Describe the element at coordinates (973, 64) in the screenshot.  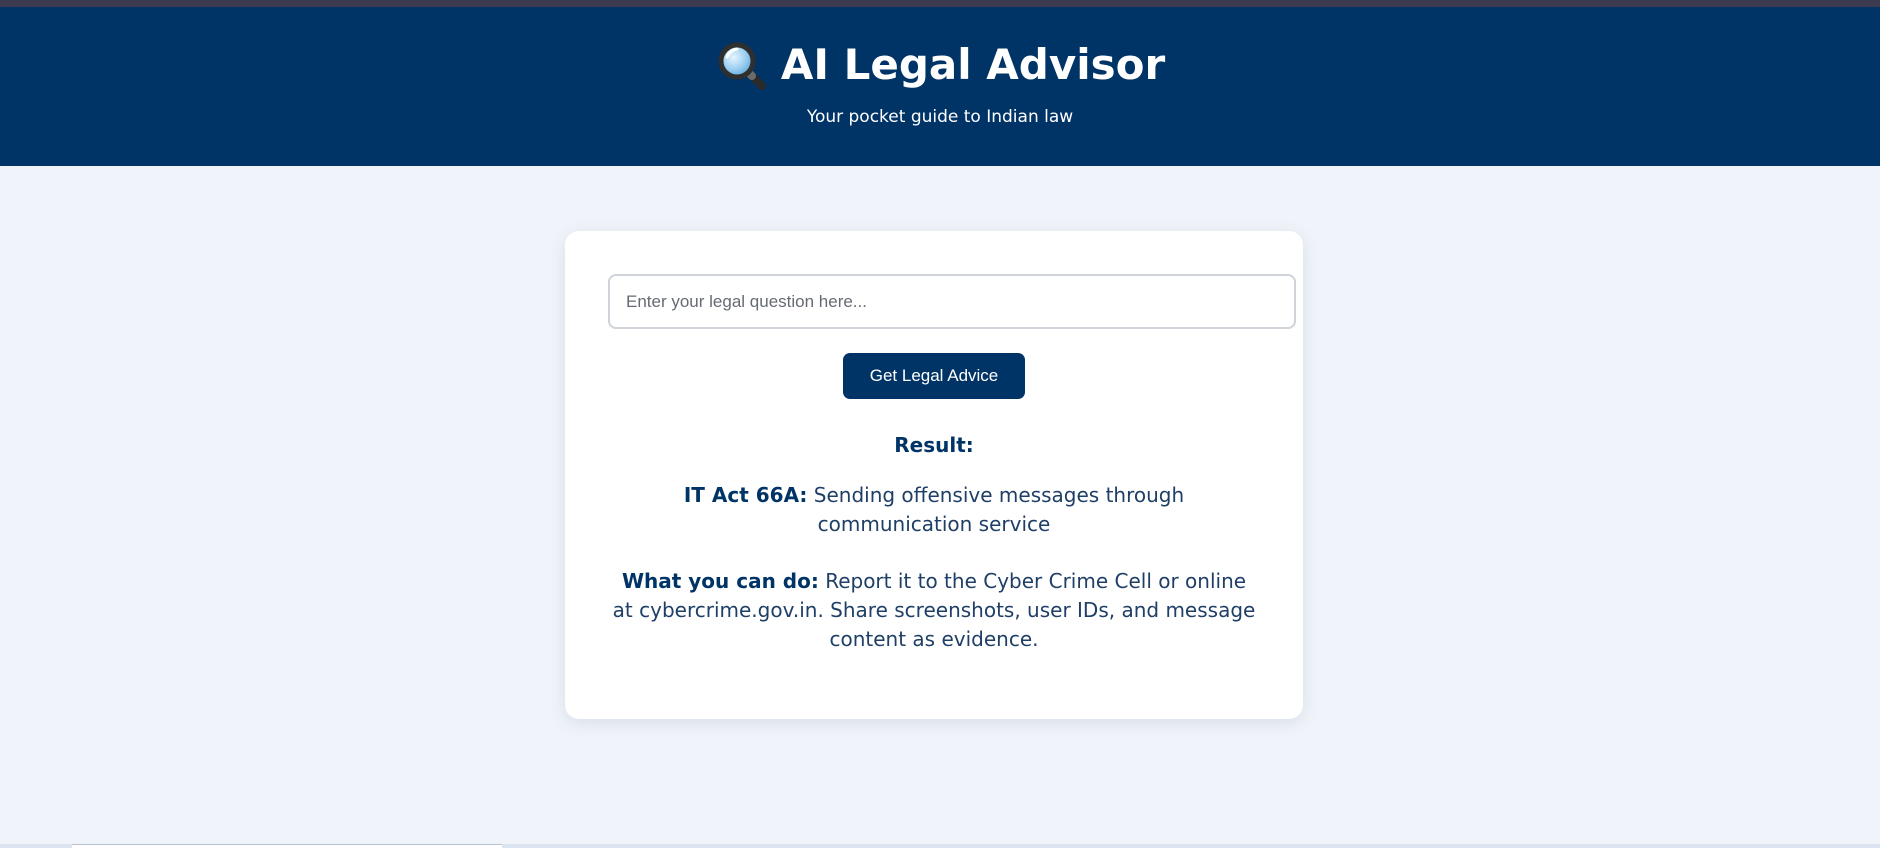
I see `page-title: AI Legal Advisor` at that location.